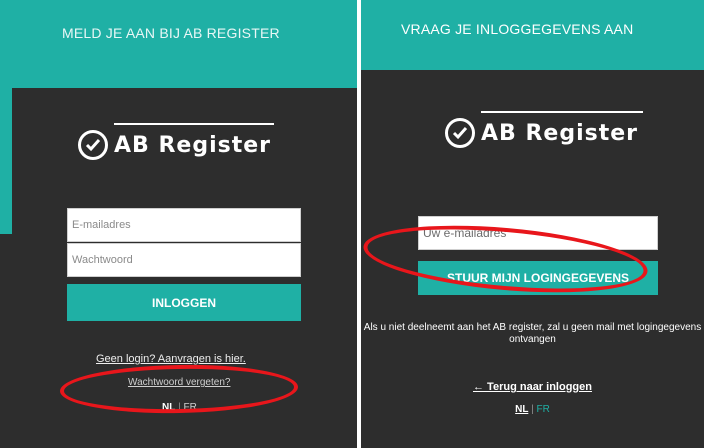 This screenshot has height=448, width=704. What do you see at coordinates (517, 29) in the screenshot?
I see `request-title: VRAAG JE INLOGGEGEVENS AAN` at bounding box center [517, 29].